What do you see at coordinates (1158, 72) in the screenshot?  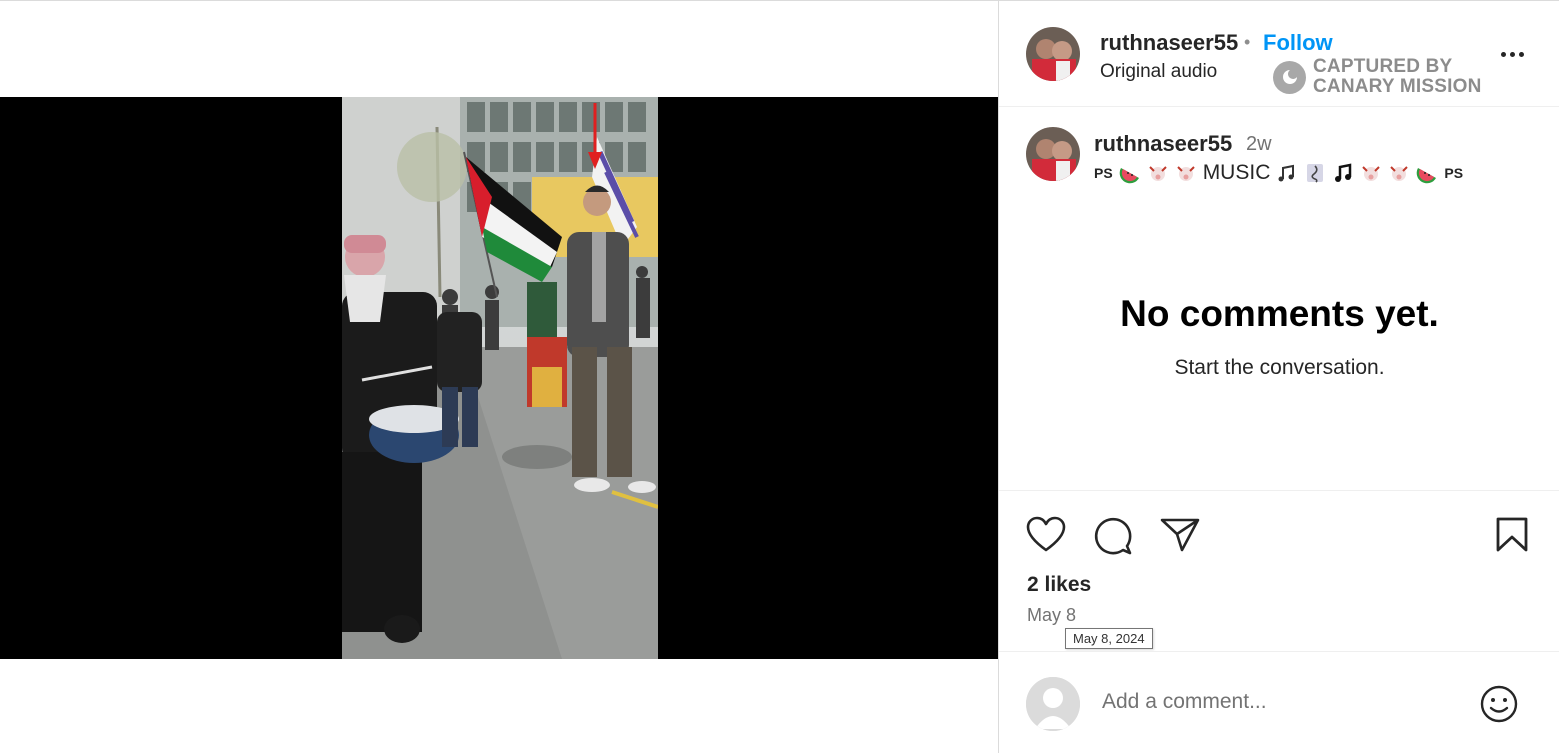 I see `audio-link: Original audio` at bounding box center [1158, 72].